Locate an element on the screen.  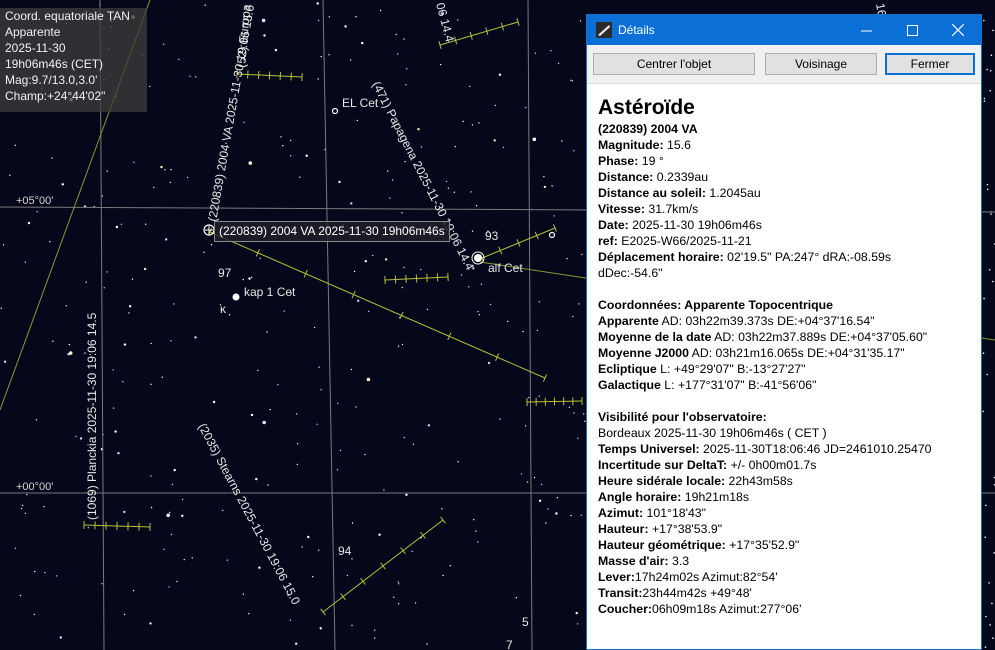
label-97: 97 is located at coordinates (225, 273).